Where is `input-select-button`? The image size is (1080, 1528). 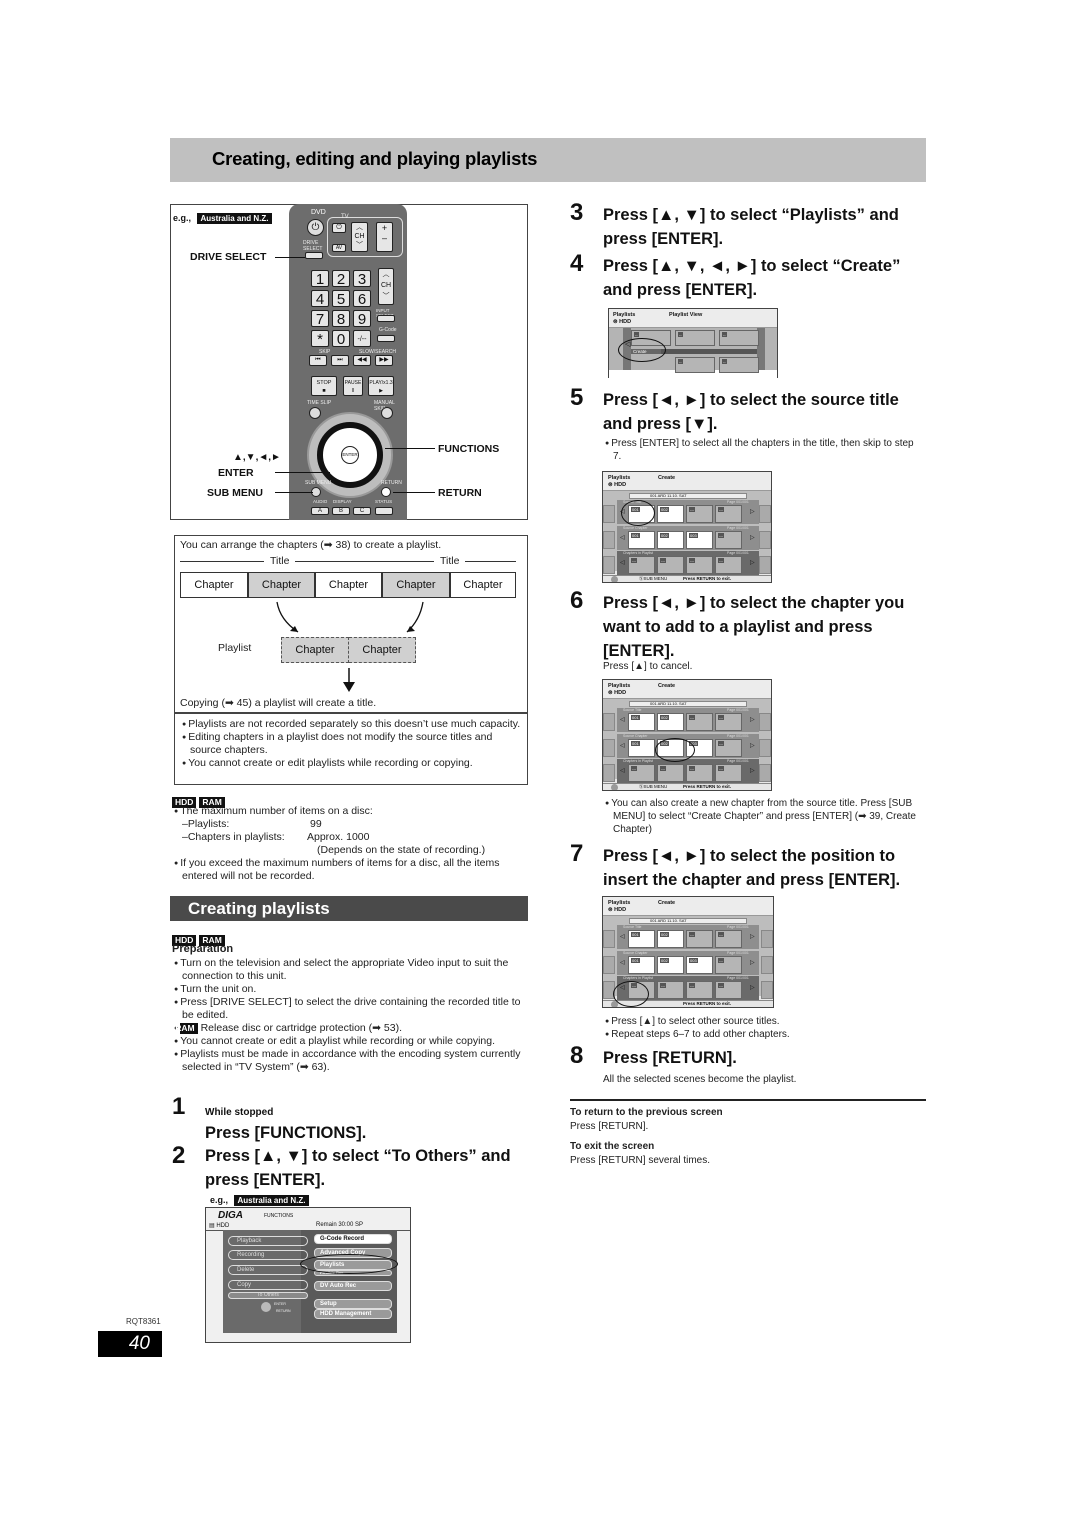
input-select-button is located at coordinates (386, 318).